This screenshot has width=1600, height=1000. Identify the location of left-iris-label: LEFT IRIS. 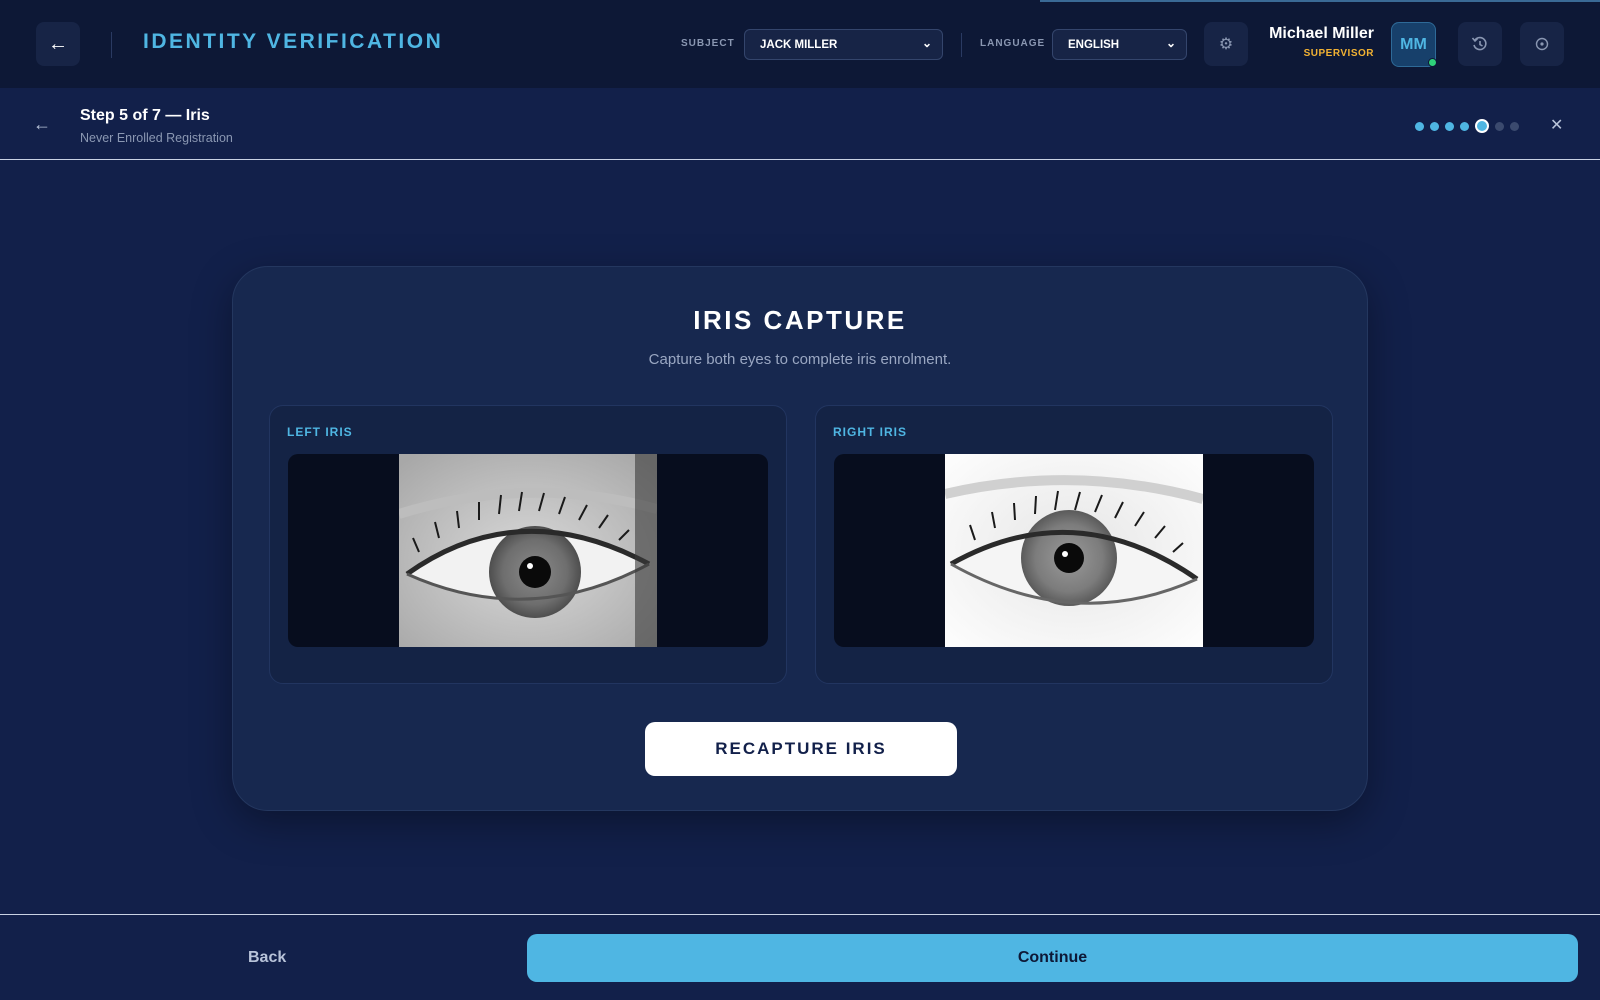
(320, 432).